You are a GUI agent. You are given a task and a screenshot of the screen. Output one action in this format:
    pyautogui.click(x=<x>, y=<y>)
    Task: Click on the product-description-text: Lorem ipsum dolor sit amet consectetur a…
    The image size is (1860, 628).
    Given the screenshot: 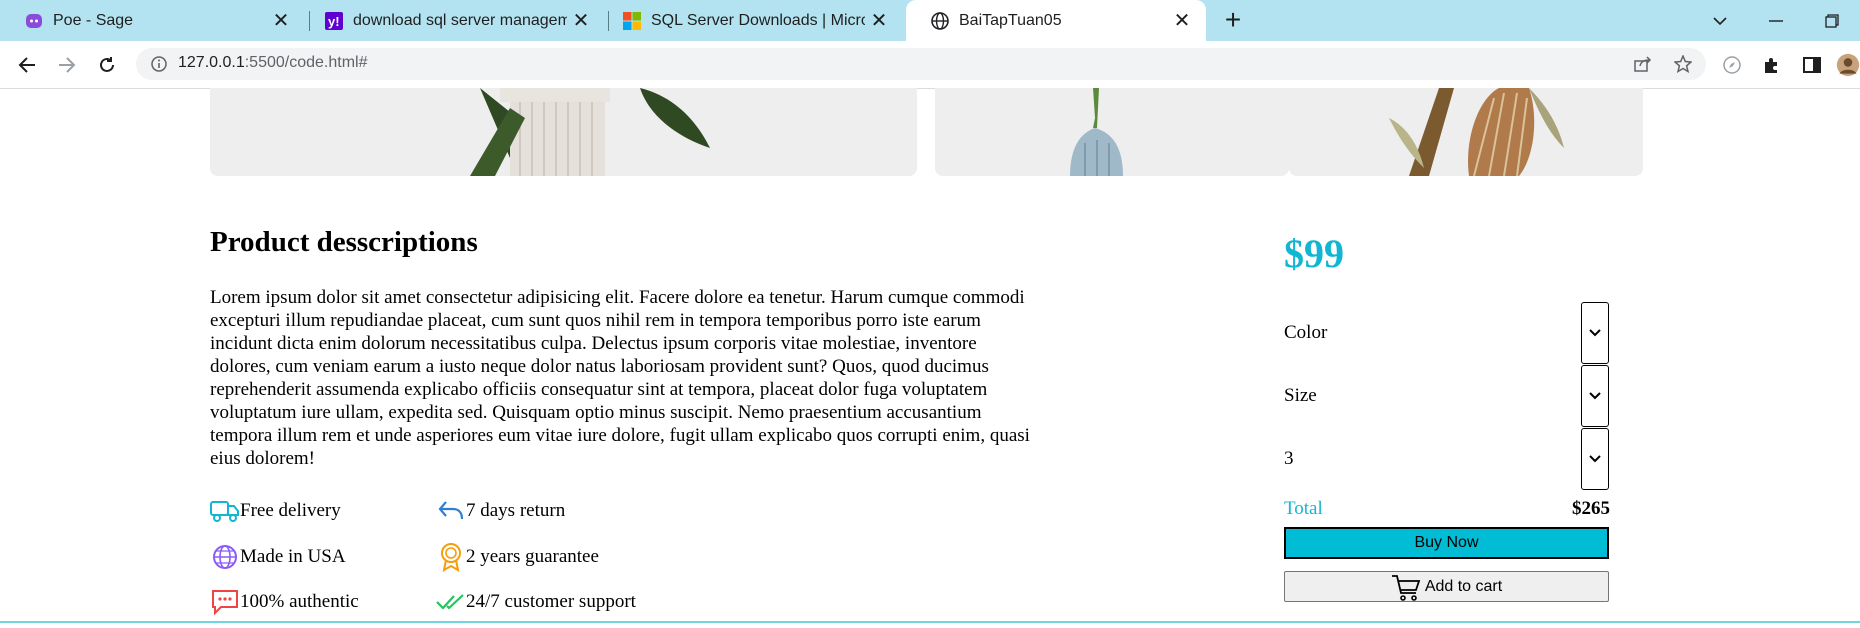 What is the action you would take?
    pyautogui.click(x=620, y=378)
    